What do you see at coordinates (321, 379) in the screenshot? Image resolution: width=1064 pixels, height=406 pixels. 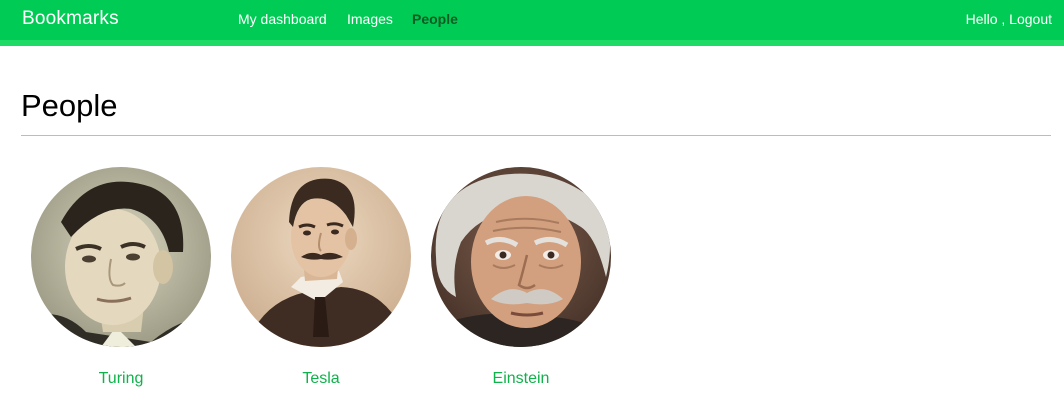 I see `person-name-link: Tesla` at bounding box center [321, 379].